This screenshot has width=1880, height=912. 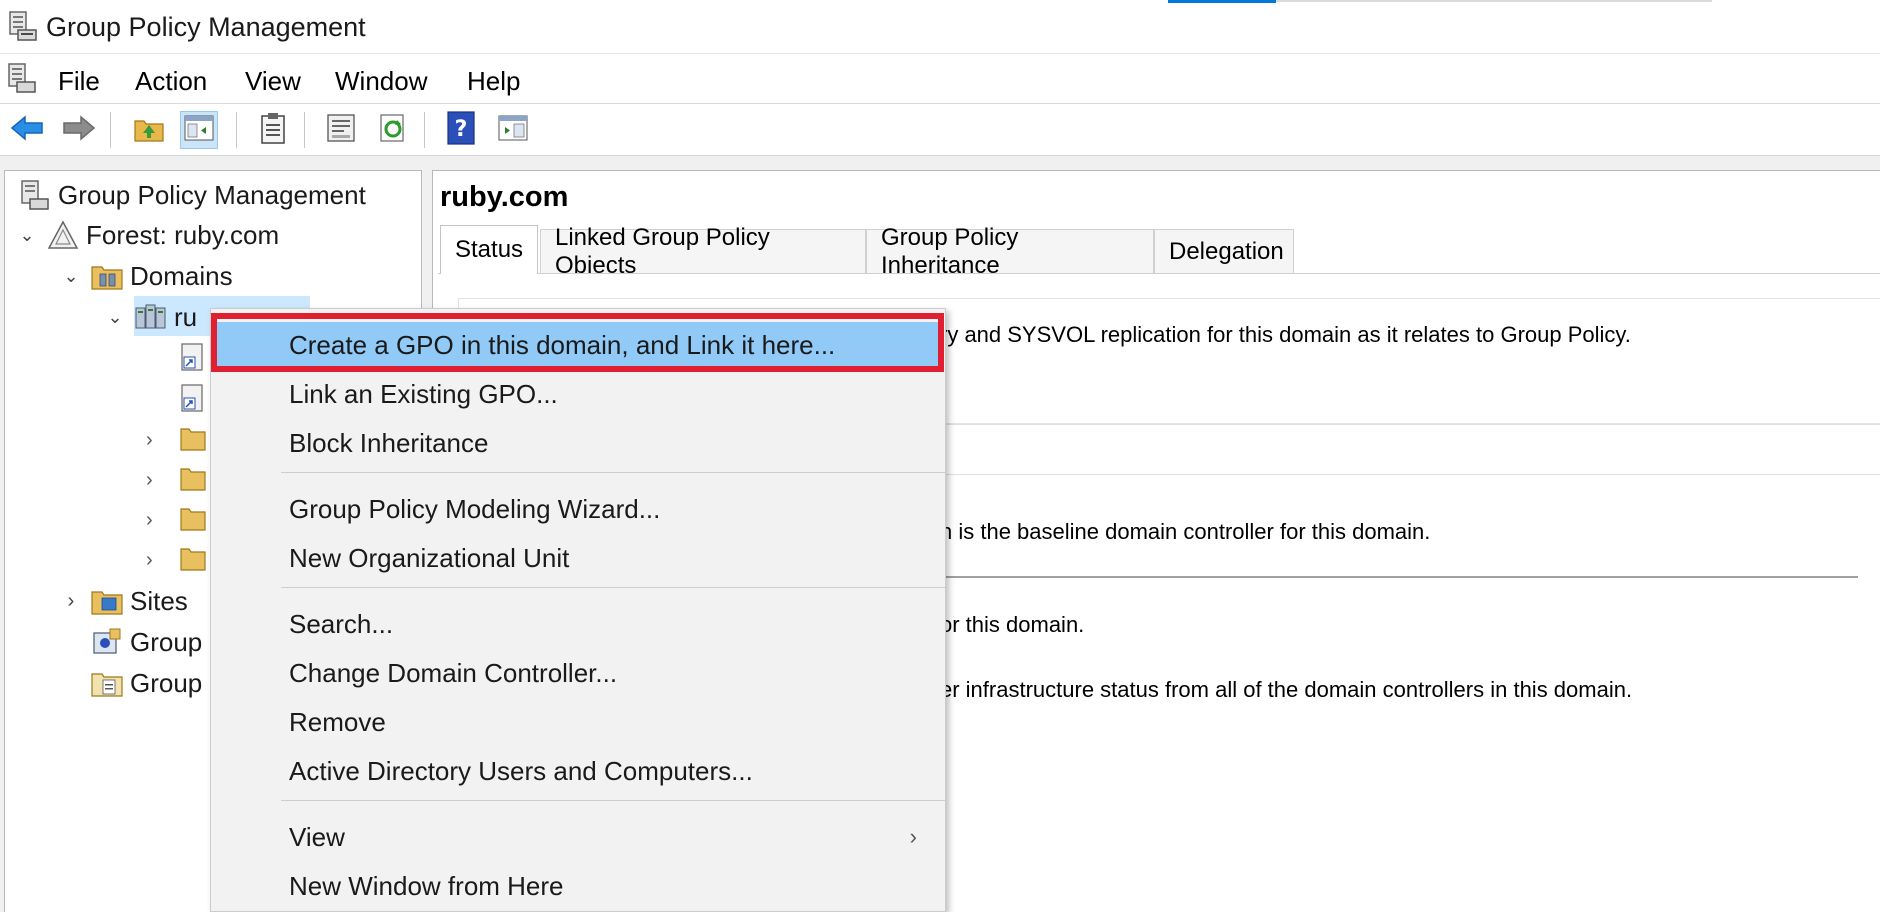 What do you see at coordinates (107, 642) in the screenshot?
I see `modeling-icon` at bounding box center [107, 642].